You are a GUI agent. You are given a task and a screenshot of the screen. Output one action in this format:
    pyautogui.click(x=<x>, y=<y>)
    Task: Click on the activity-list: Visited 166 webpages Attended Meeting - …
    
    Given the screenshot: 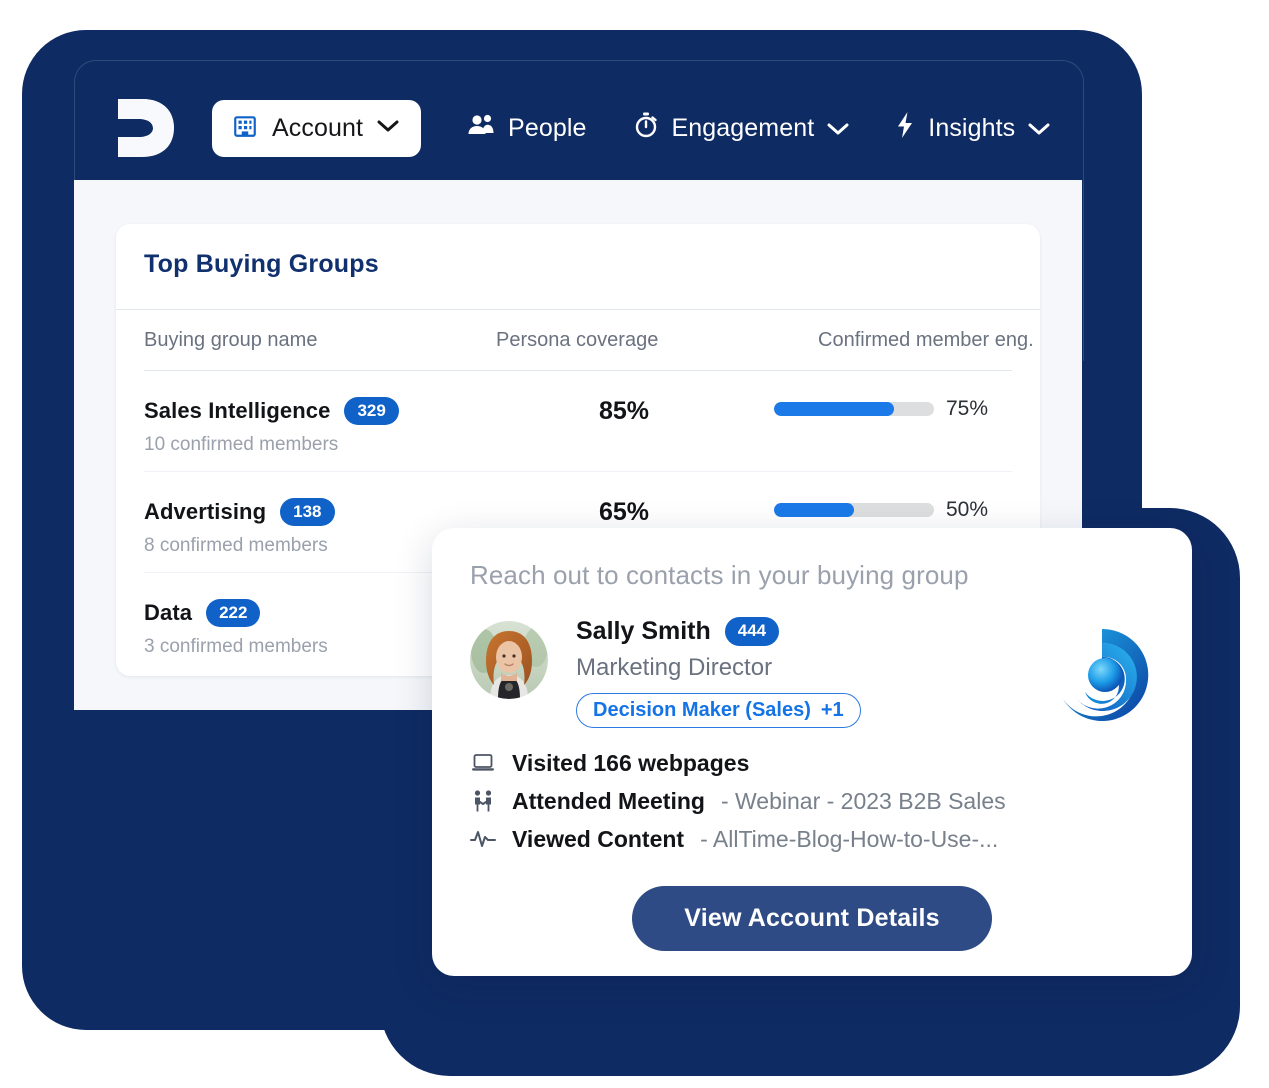 What is the action you would take?
    pyautogui.click(x=812, y=793)
    